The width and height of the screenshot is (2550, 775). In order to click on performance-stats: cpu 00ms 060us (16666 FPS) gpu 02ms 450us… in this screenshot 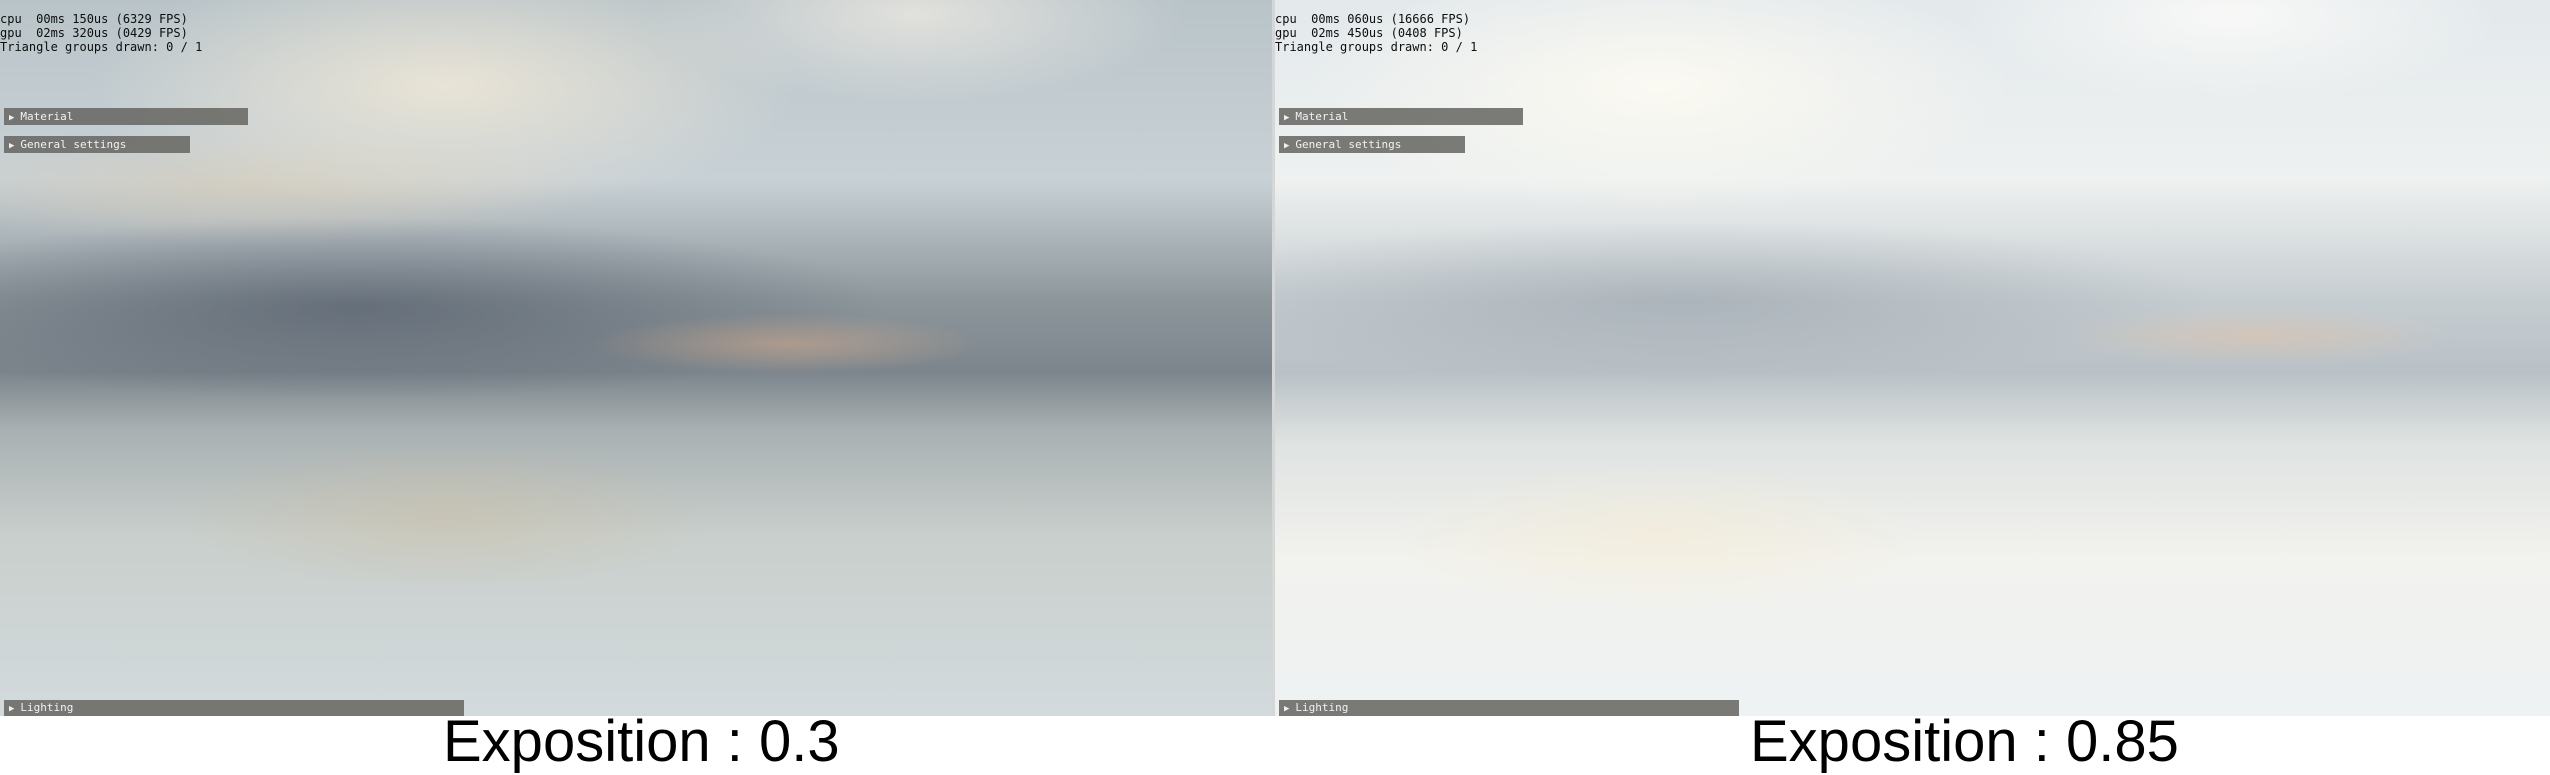, I will do `click(1376, 33)`.